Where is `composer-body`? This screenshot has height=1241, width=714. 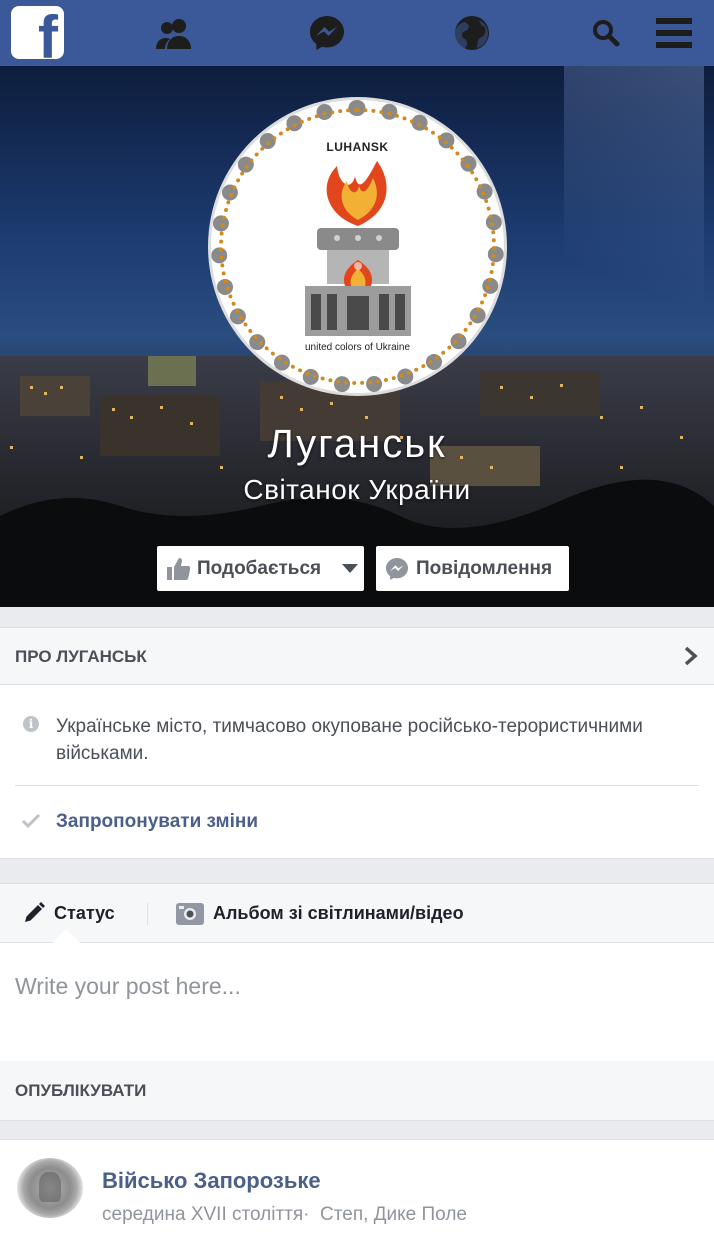
composer-body is located at coordinates (357, 1002).